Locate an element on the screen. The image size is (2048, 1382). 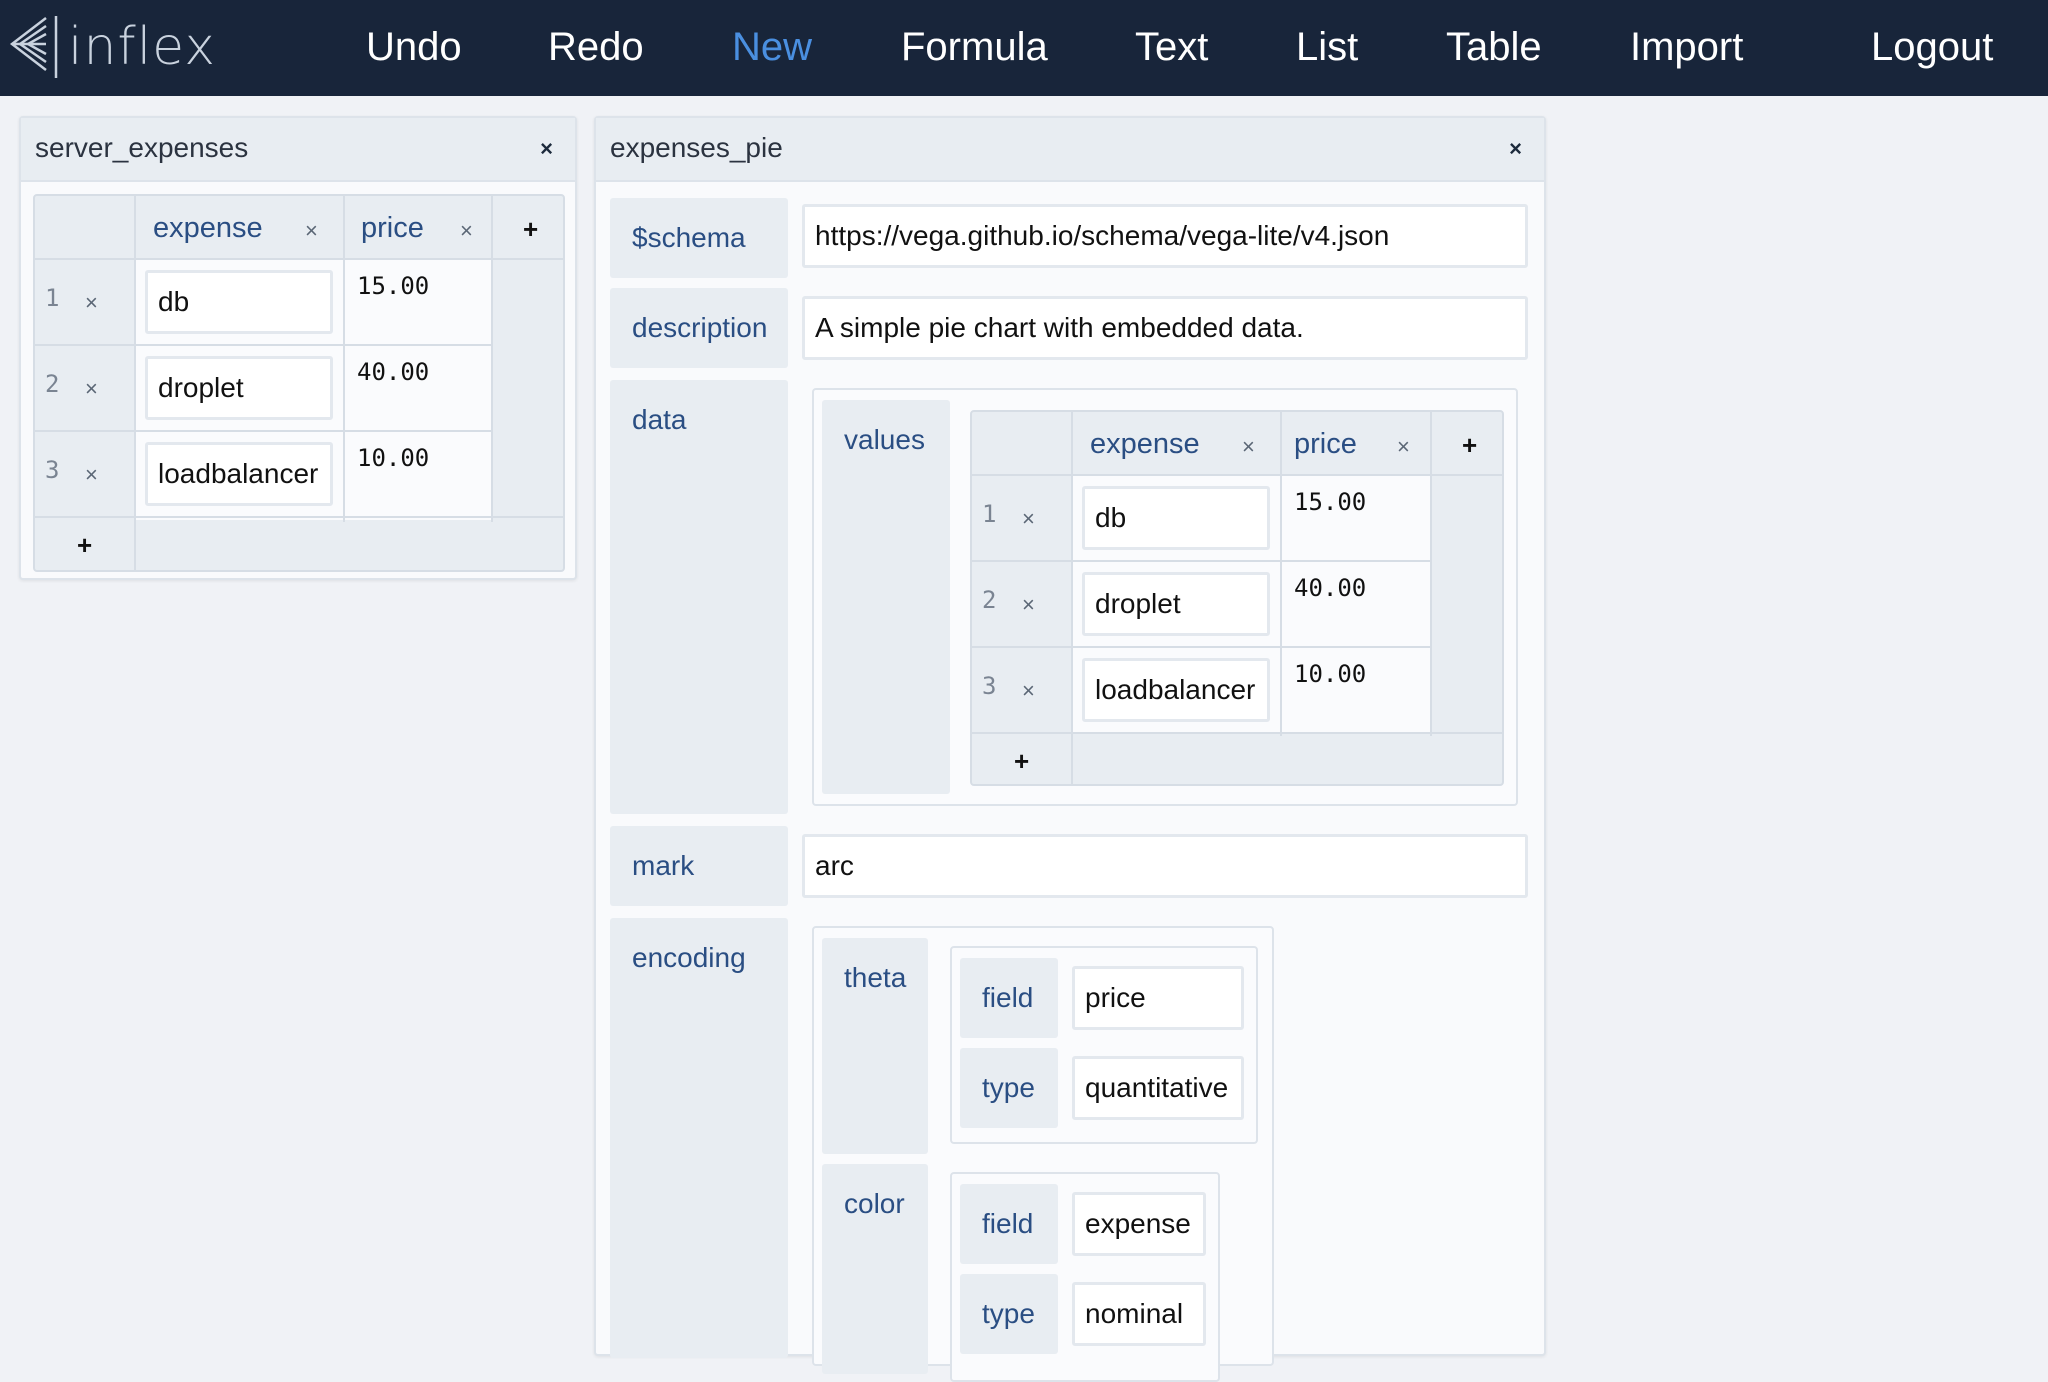
record-key-theta: theta is located at coordinates (875, 1046).